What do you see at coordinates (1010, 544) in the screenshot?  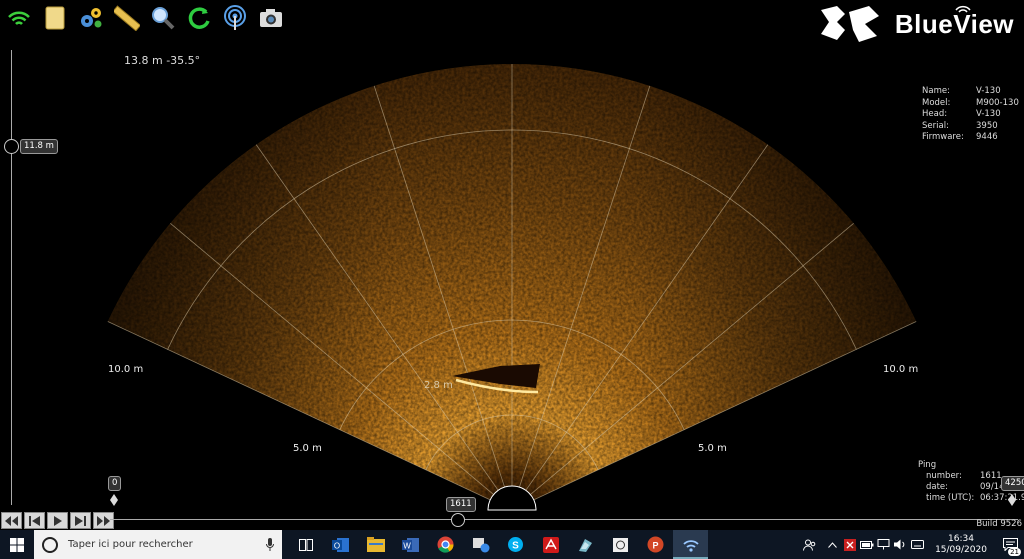 I see `action-center-button: 21` at bounding box center [1010, 544].